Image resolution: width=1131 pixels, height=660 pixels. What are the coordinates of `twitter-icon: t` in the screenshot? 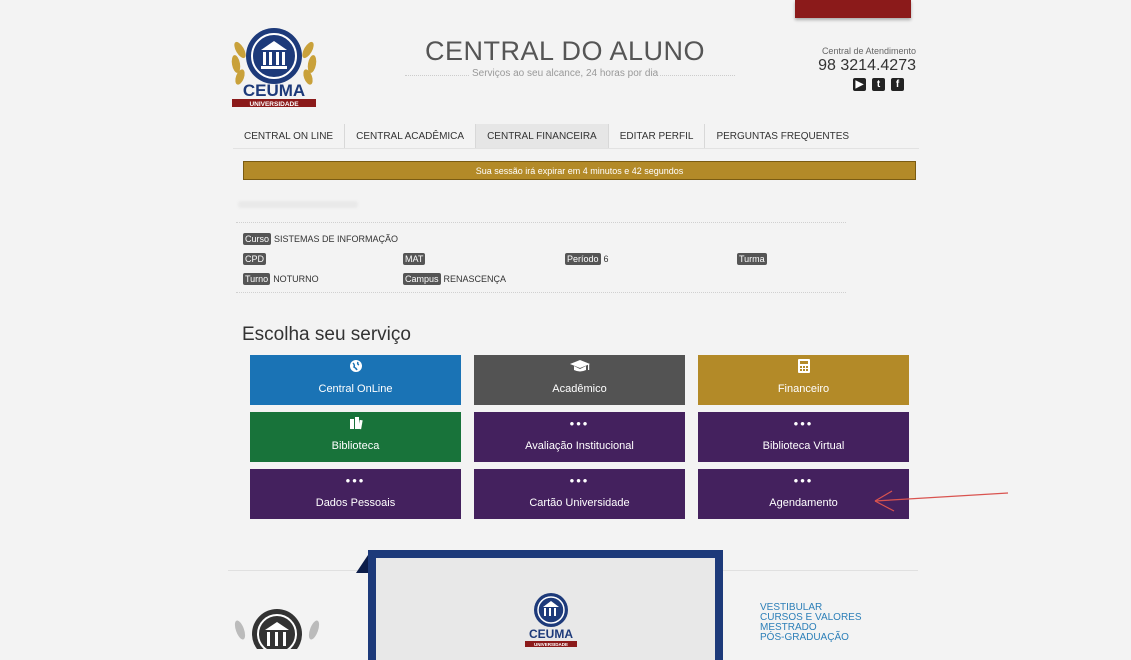 It's located at (878, 84).